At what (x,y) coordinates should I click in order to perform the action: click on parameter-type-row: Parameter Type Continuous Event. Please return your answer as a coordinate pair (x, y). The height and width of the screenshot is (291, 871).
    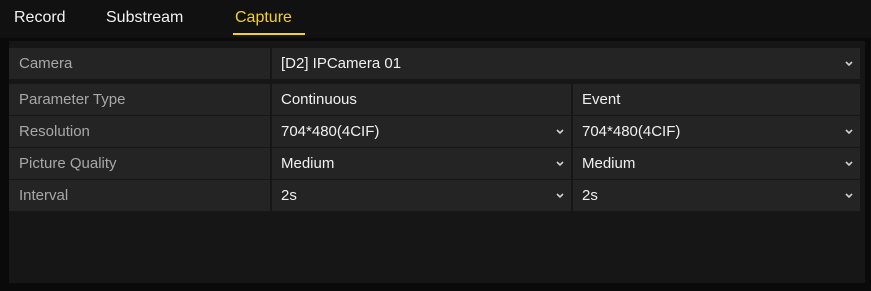
    Looking at the image, I should click on (434, 99).